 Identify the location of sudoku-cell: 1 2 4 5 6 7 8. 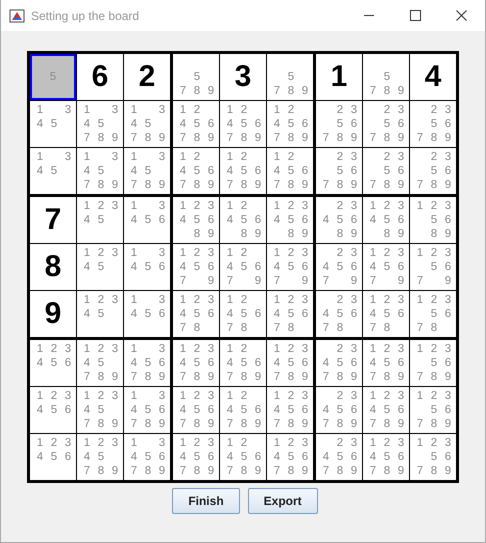
(243, 314).